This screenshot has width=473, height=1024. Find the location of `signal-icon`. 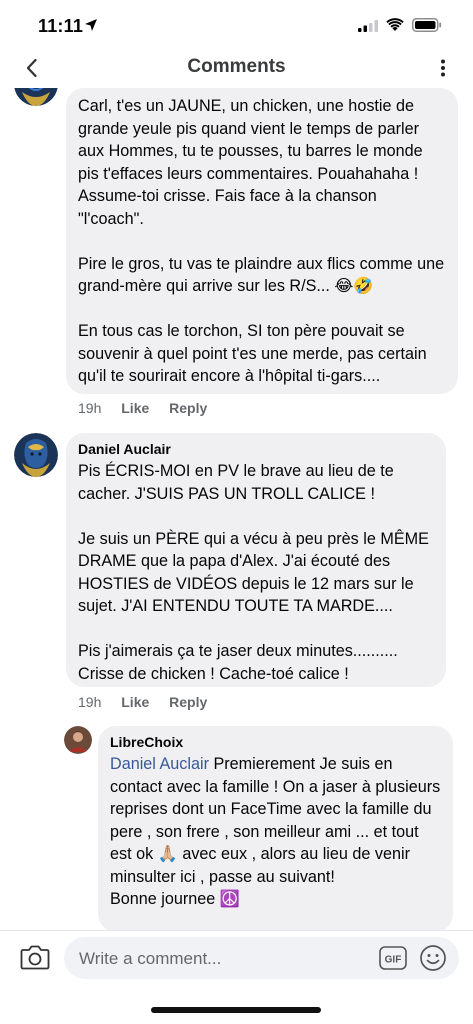

signal-icon is located at coordinates (368, 26).